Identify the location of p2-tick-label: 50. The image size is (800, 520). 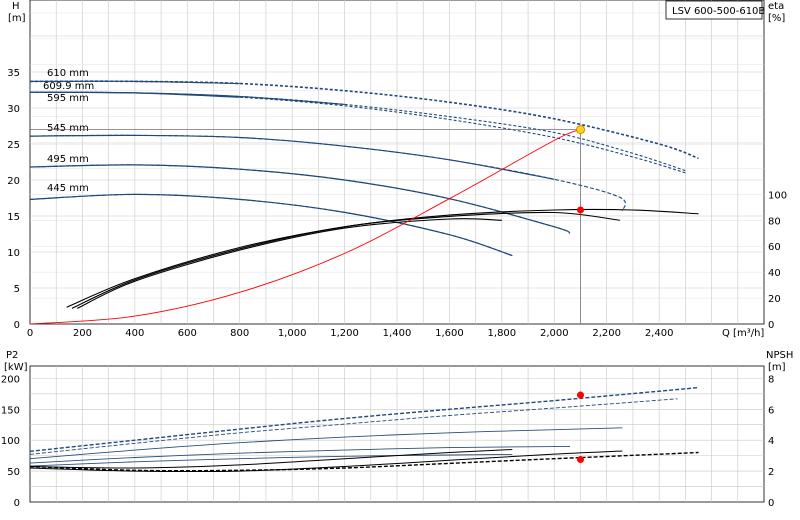
(13, 472).